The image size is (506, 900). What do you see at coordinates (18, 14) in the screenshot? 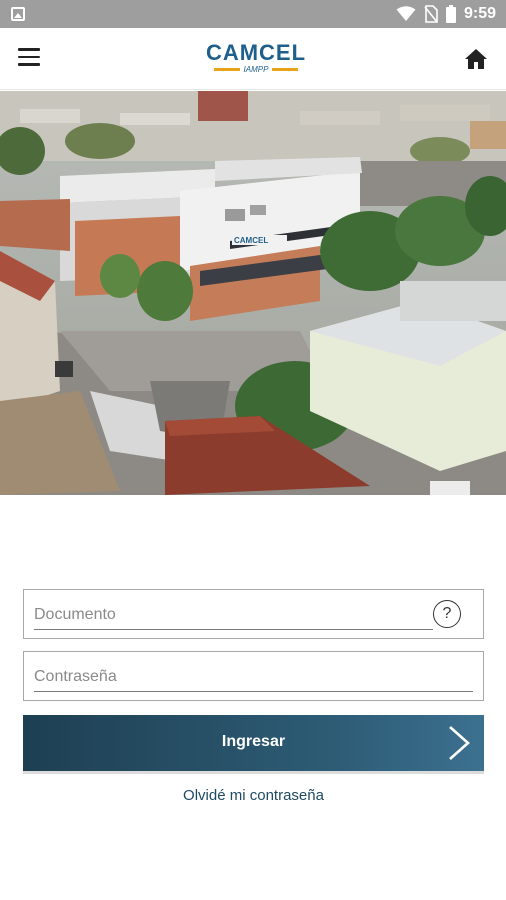
I see `image-icon` at bounding box center [18, 14].